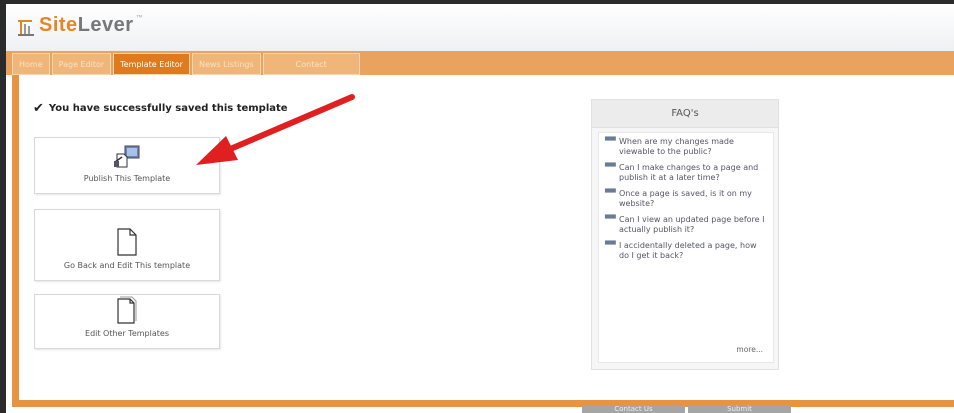 Image resolution: width=954 pixels, height=413 pixels. What do you see at coordinates (226, 64) in the screenshot?
I see `tab-news-listings: News Listings` at bounding box center [226, 64].